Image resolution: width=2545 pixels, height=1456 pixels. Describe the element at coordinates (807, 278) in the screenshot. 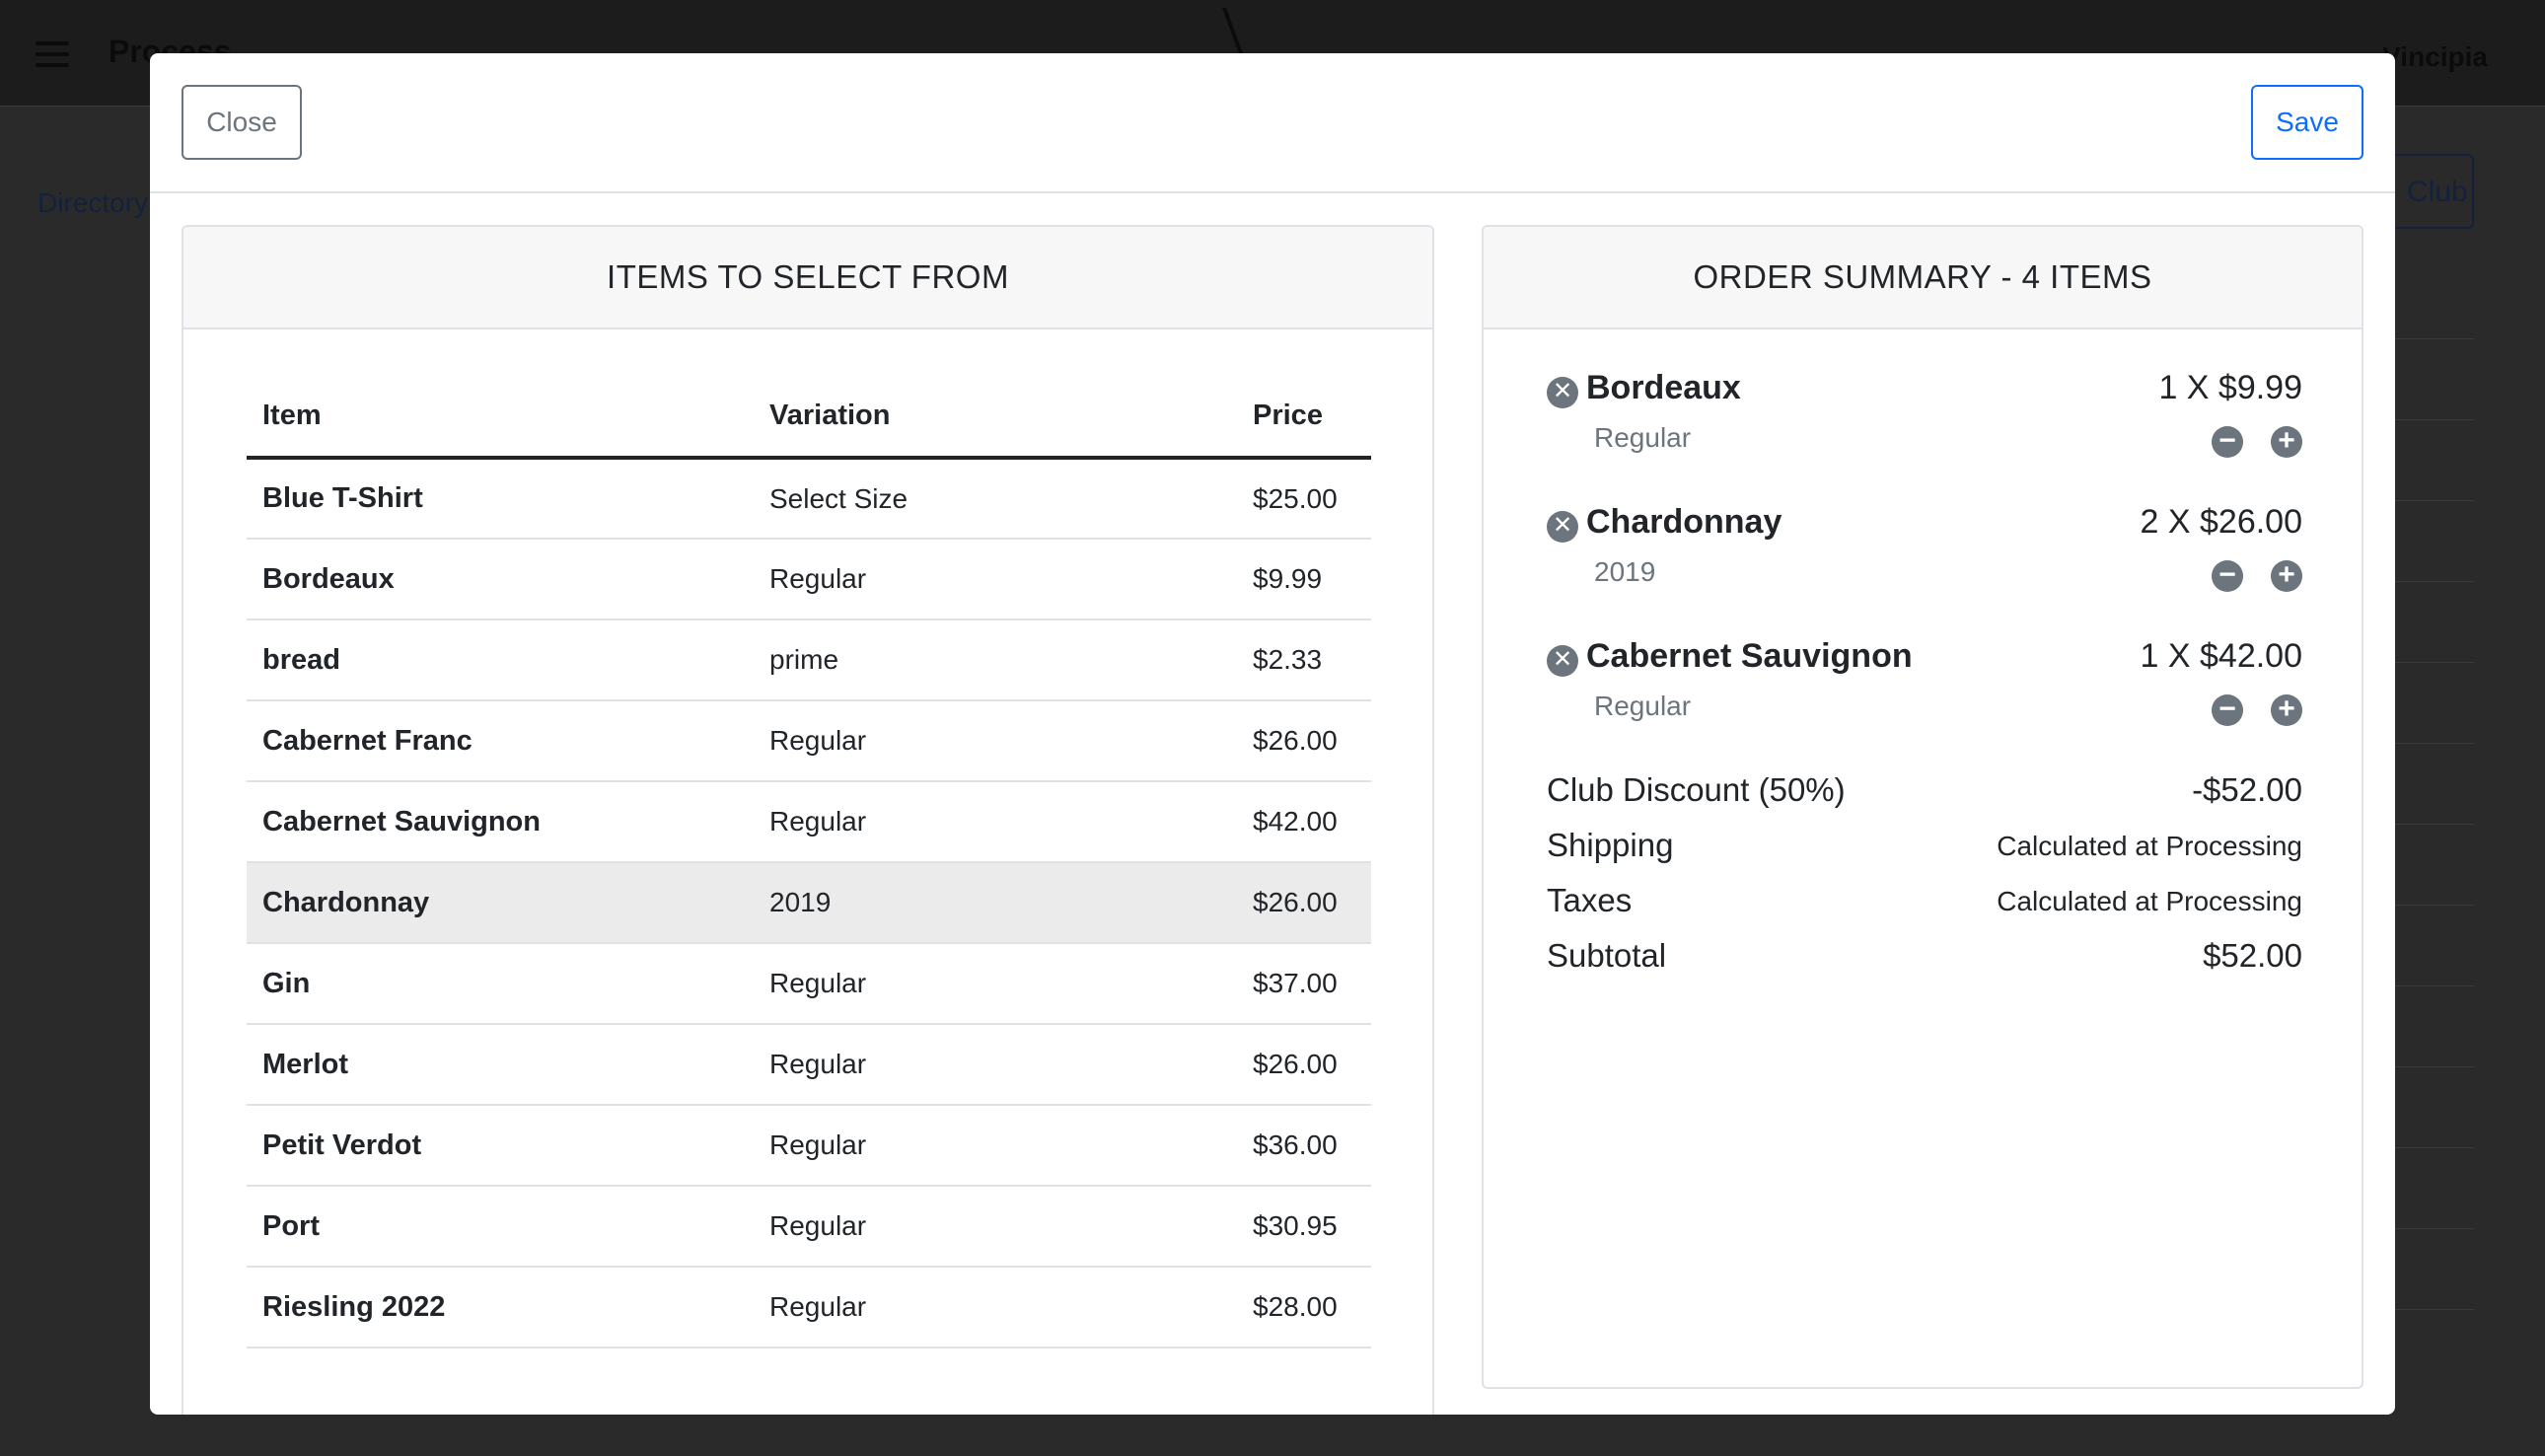

I see `items-panel-title: ITEMS TO SELECT FROM` at that location.